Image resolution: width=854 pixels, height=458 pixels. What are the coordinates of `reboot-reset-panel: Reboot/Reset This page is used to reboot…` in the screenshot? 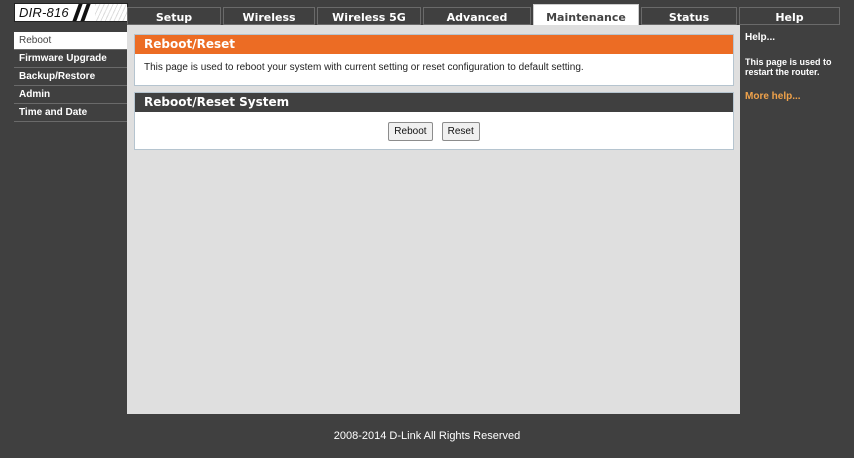 It's located at (434, 60).